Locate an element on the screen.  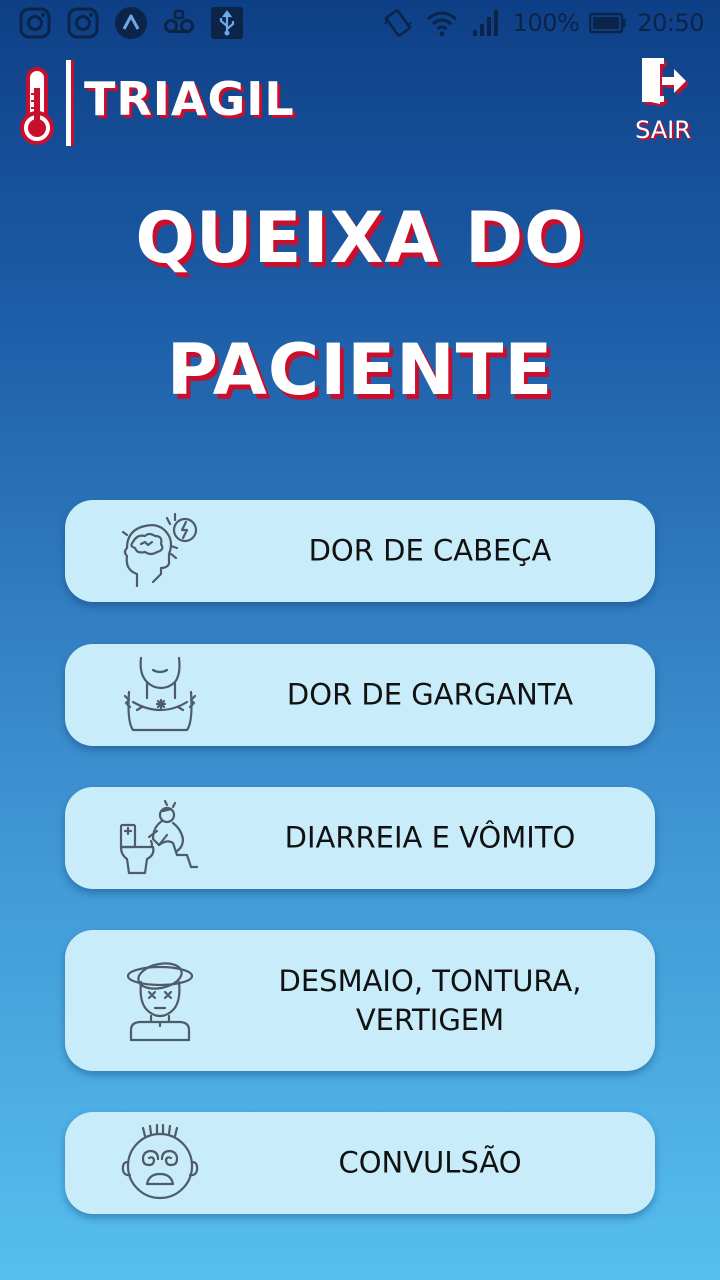
exit-door-icon is located at coordinates (666, 81).